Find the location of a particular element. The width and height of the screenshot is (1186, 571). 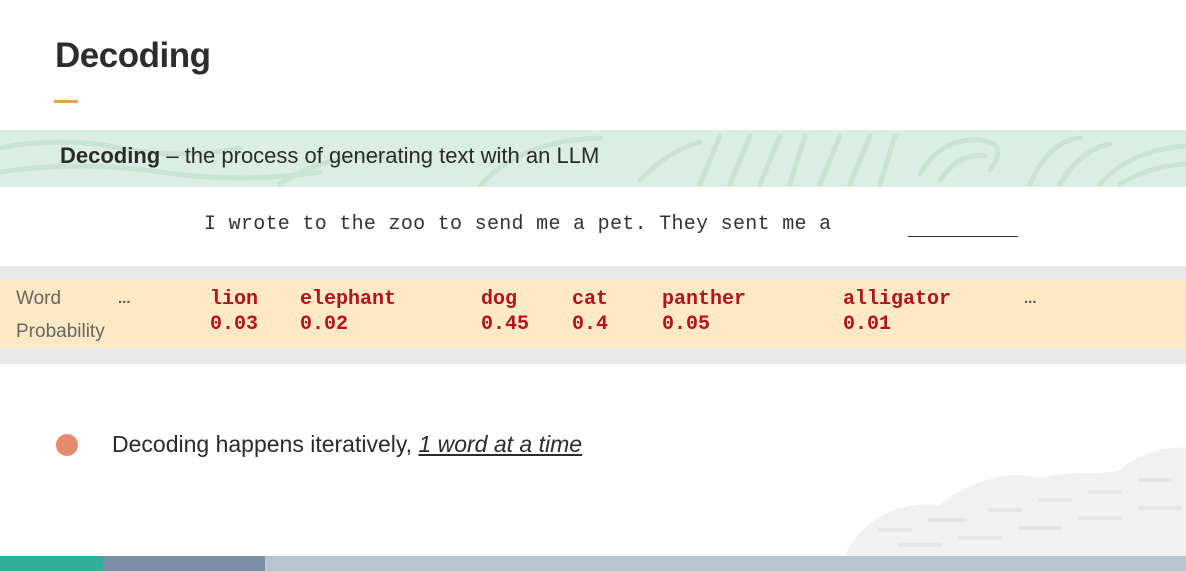

footer-bar-teal is located at coordinates (51, 563).